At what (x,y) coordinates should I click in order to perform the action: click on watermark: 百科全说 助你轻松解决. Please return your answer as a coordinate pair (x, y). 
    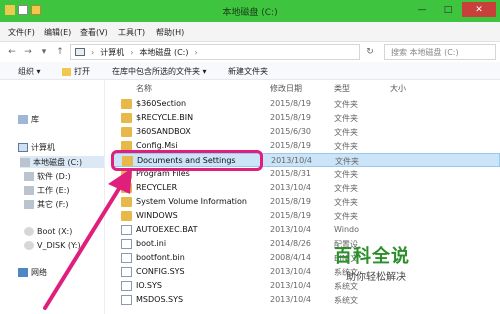
    Looking at the image, I should click on (413, 276).